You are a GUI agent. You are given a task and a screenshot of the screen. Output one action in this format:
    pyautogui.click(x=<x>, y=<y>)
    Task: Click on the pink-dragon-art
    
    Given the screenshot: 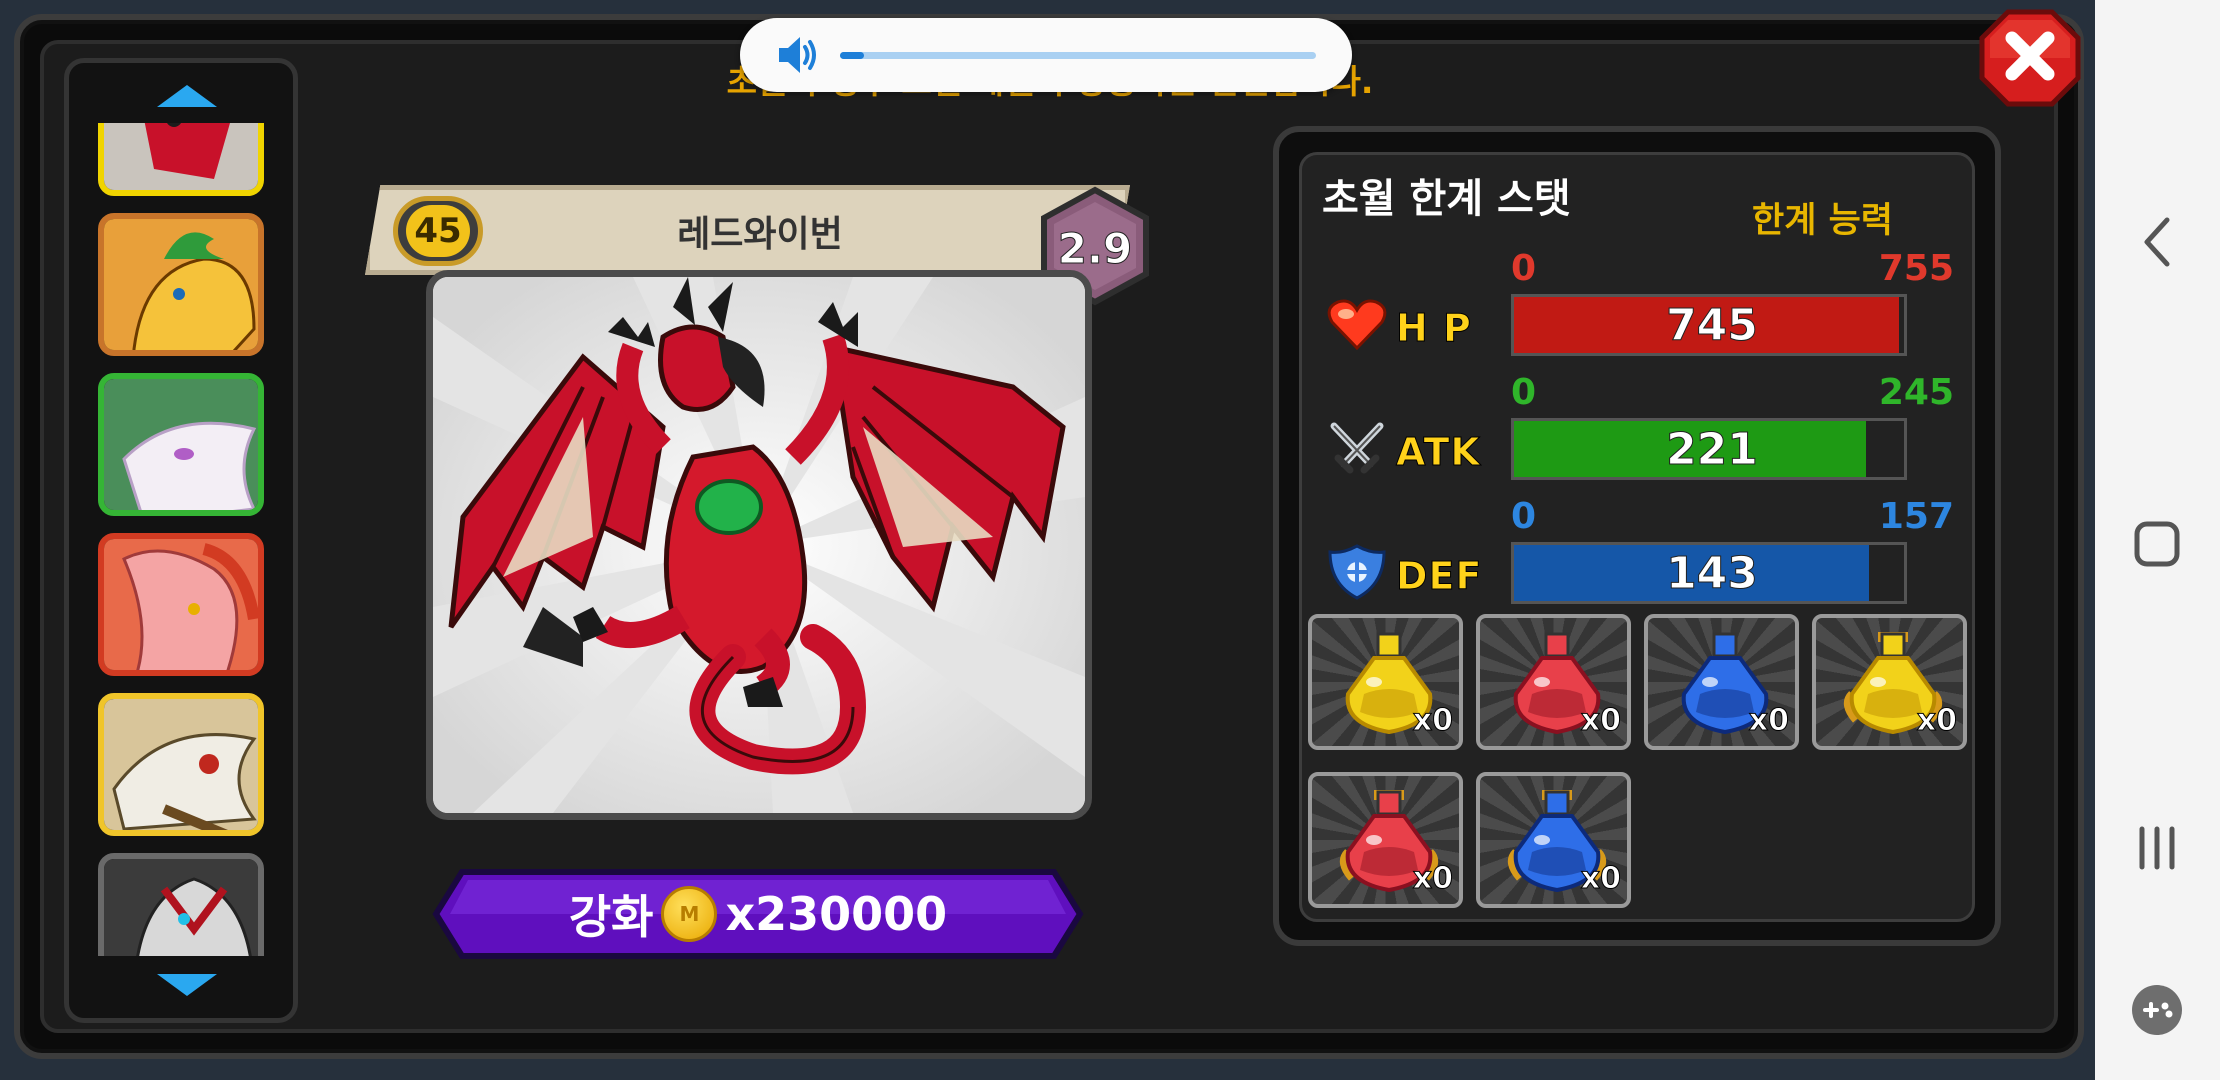 What is the action you would take?
    pyautogui.click(x=181, y=604)
    